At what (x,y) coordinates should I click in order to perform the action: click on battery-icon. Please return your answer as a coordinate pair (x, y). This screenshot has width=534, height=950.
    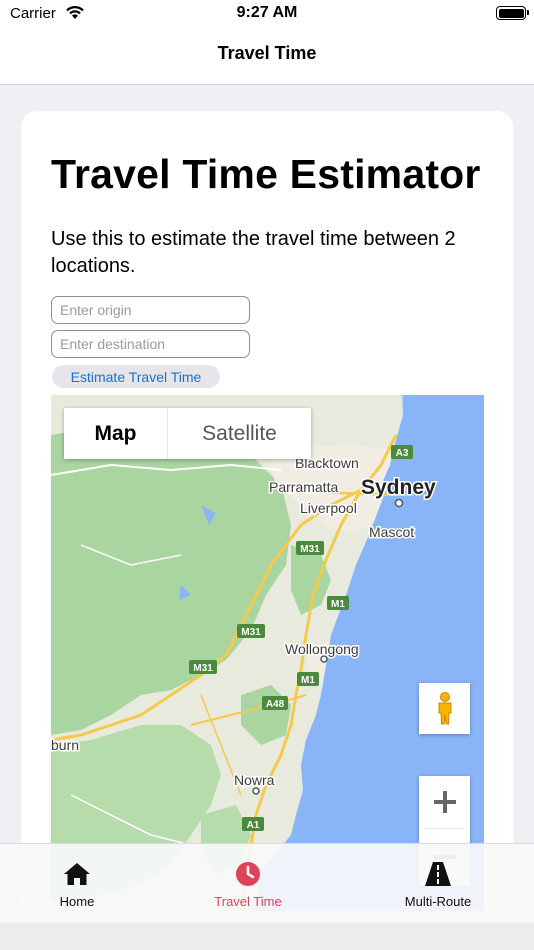
    Looking at the image, I should click on (512, 13).